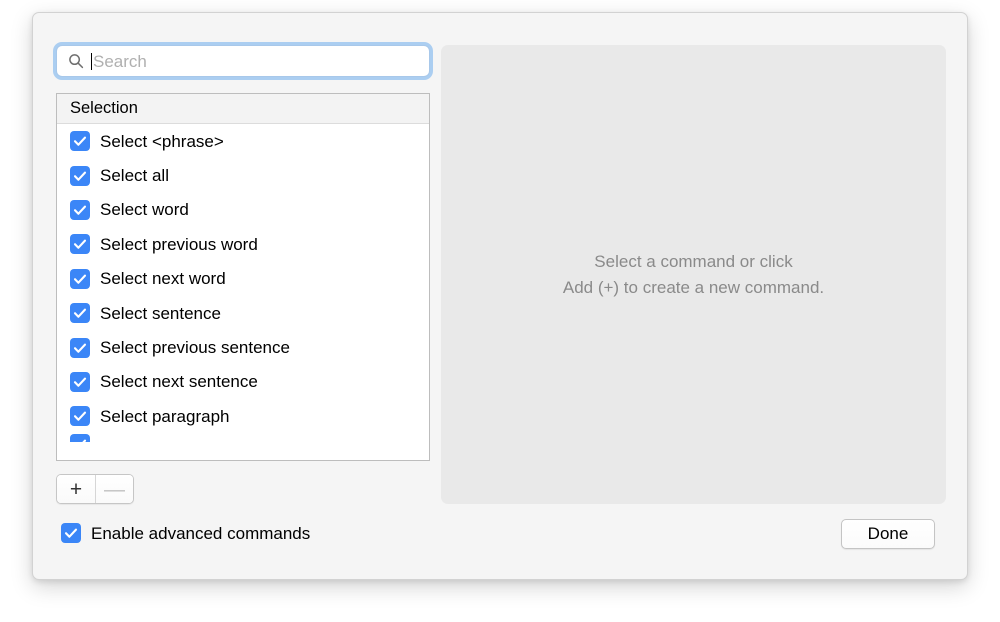 The width and height of the screenshot is (1000, 622). I want to click on minus-icon: —, so click(114, 489).